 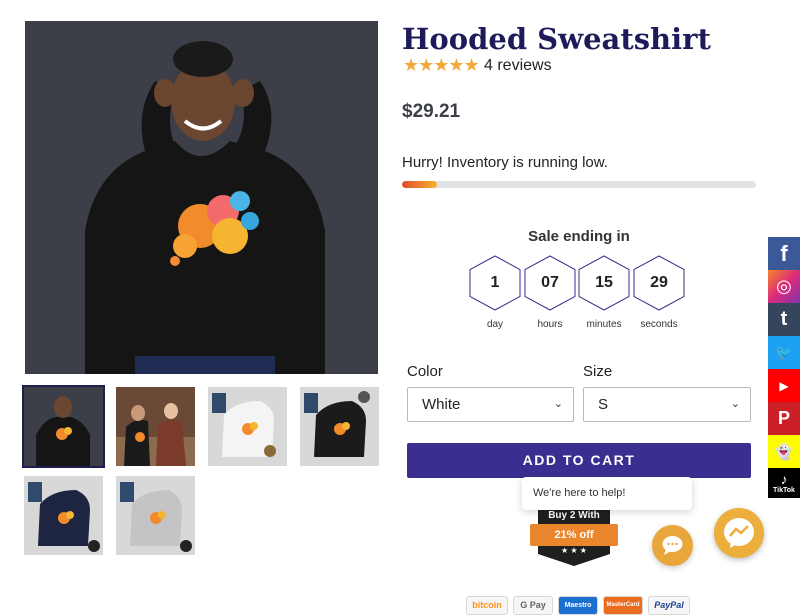 I want to click on color-select: White ⌄, so click(x=490, y=404).